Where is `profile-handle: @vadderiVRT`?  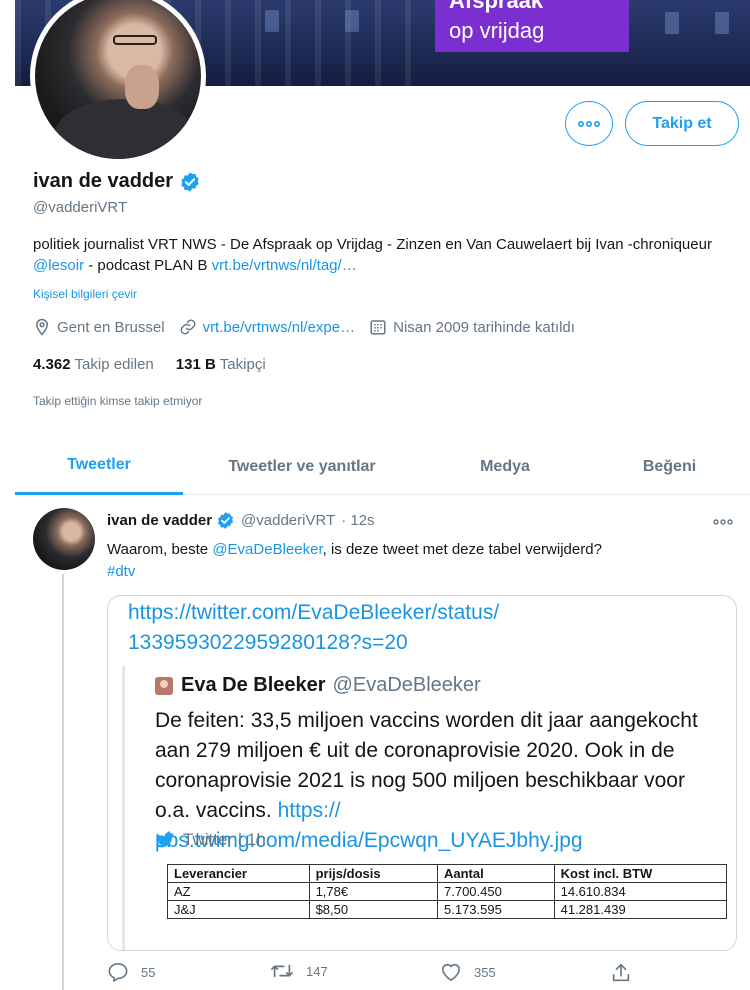
profile-handle: @vadderiVRT is located at coordinates (80, 207).